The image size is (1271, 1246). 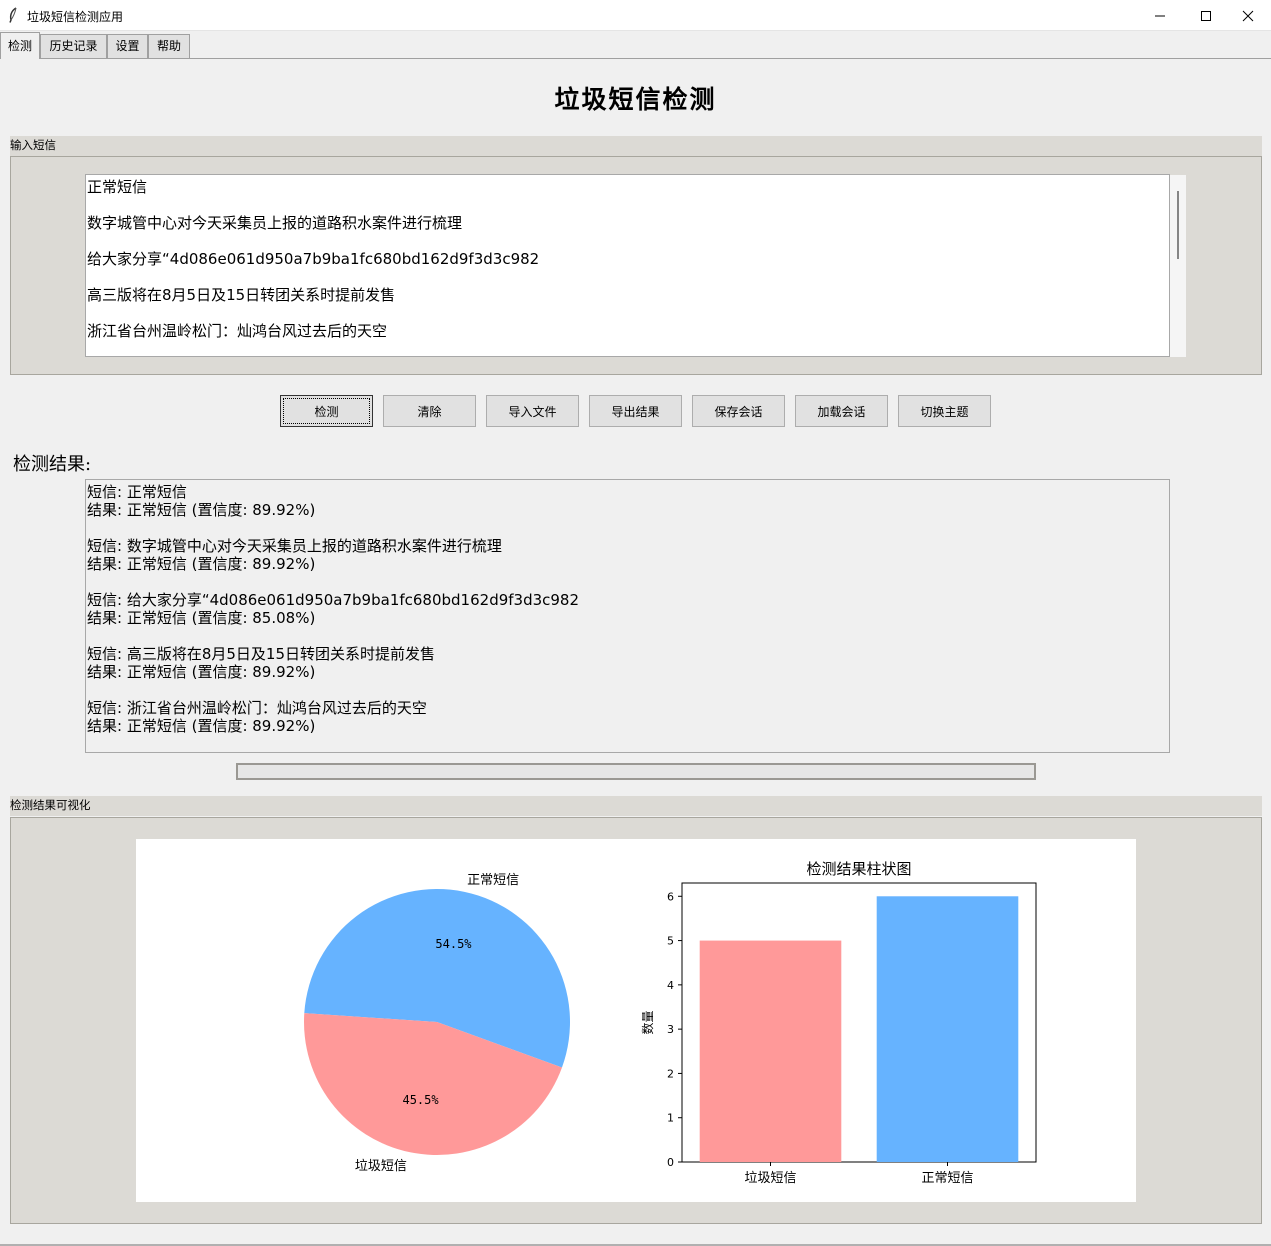 What do you see at coordinates (636, 806) in the screenshot?
I see `visualization-section-header: 检测结果可视化` at bounding box center [636, 806].